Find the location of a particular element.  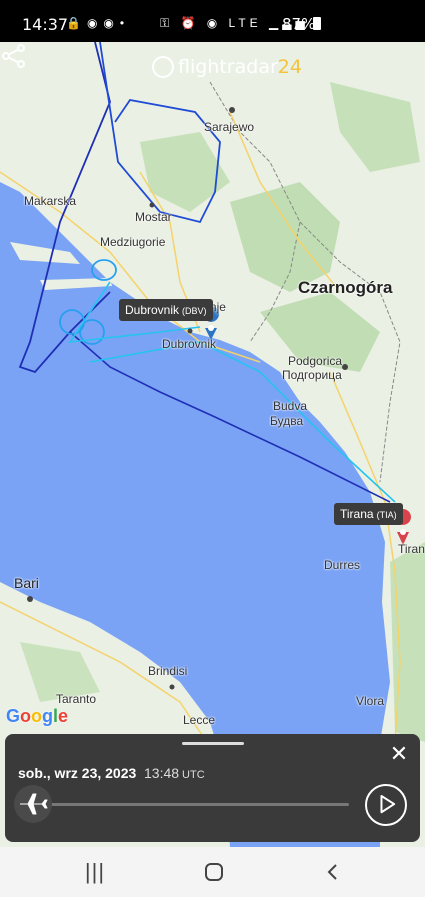

system-nav-bar: ||| is located at coordinates (212, 872).